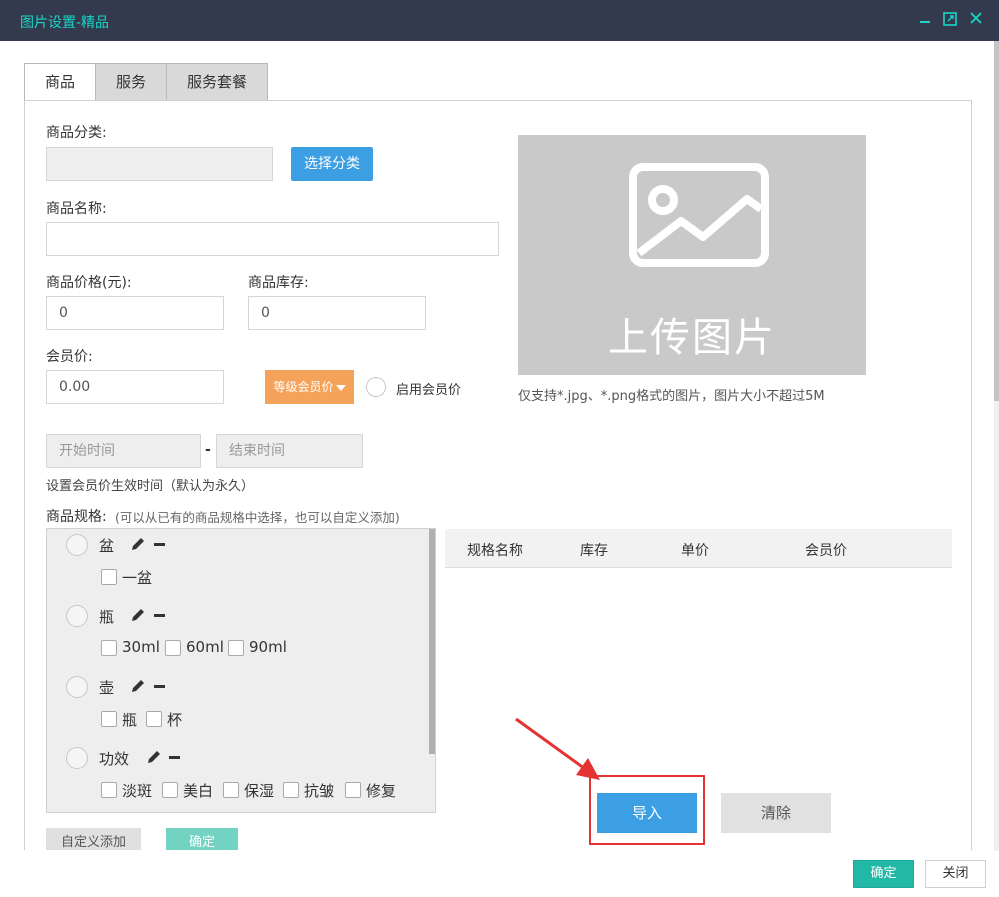 The width and height of the screenshot is (999, 897). I want to click on price-field: 0, so click(135, 313).